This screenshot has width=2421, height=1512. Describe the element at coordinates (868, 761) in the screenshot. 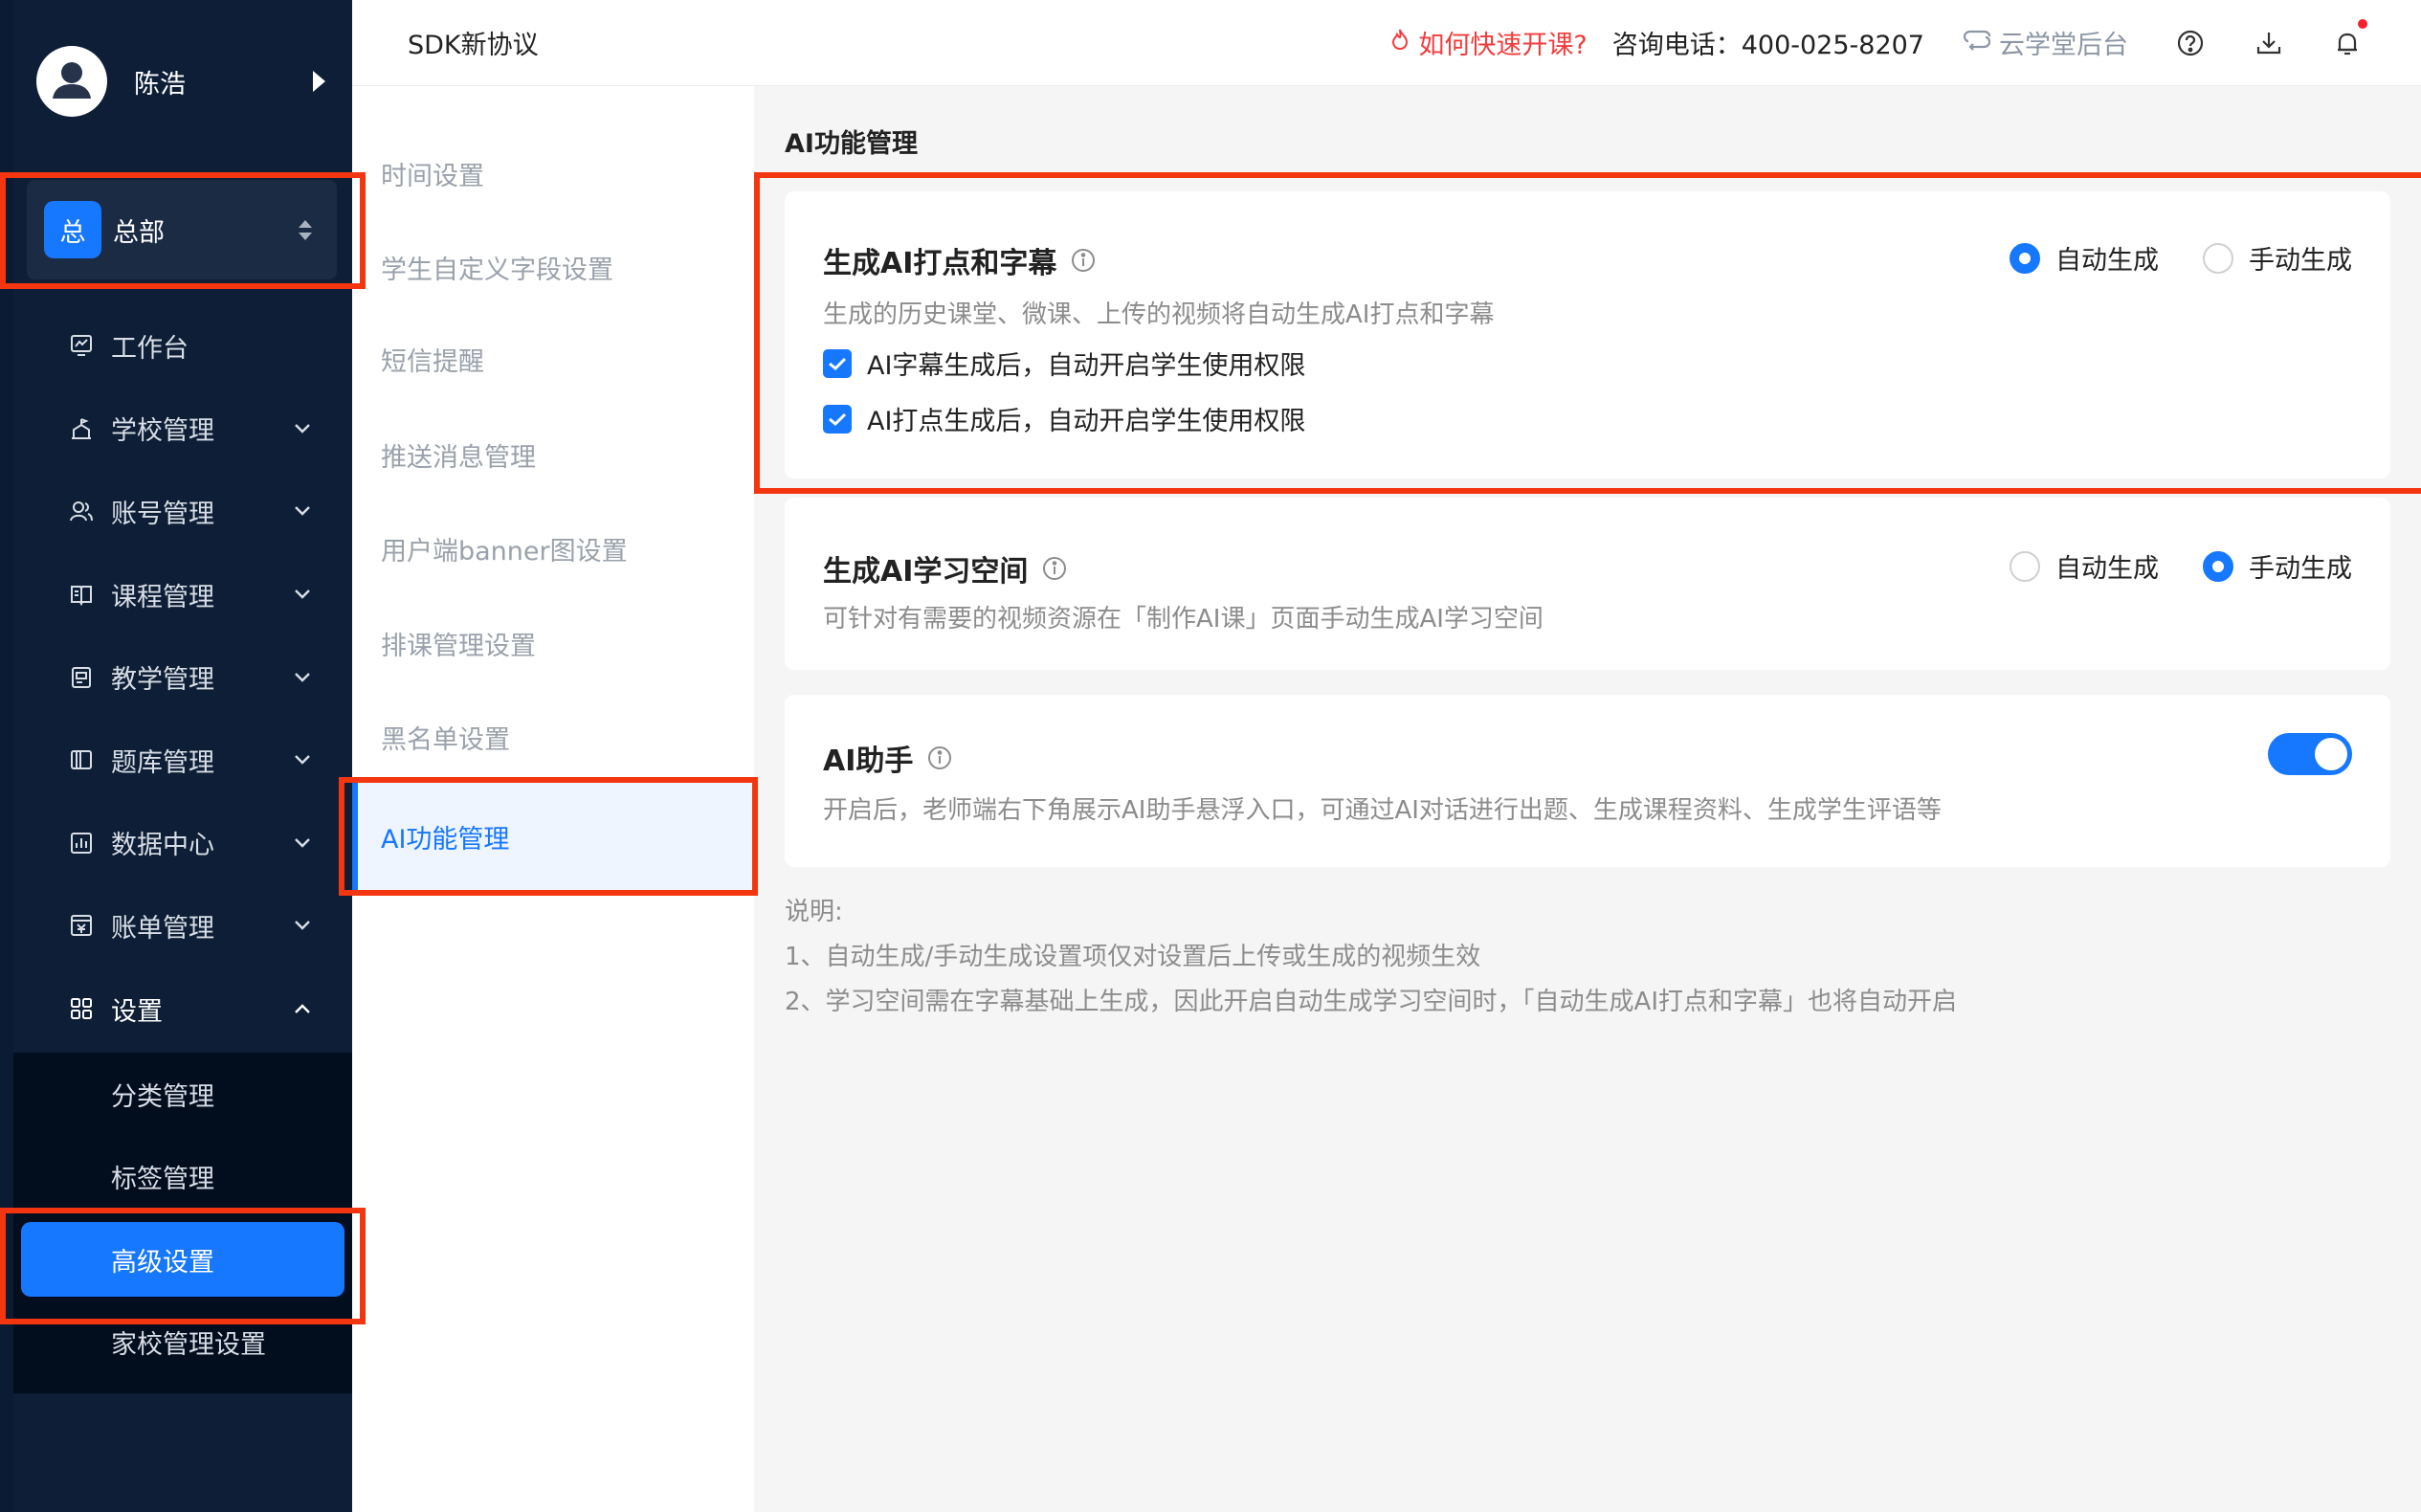

I see `ai-assistant-title: AI助手` at that location.